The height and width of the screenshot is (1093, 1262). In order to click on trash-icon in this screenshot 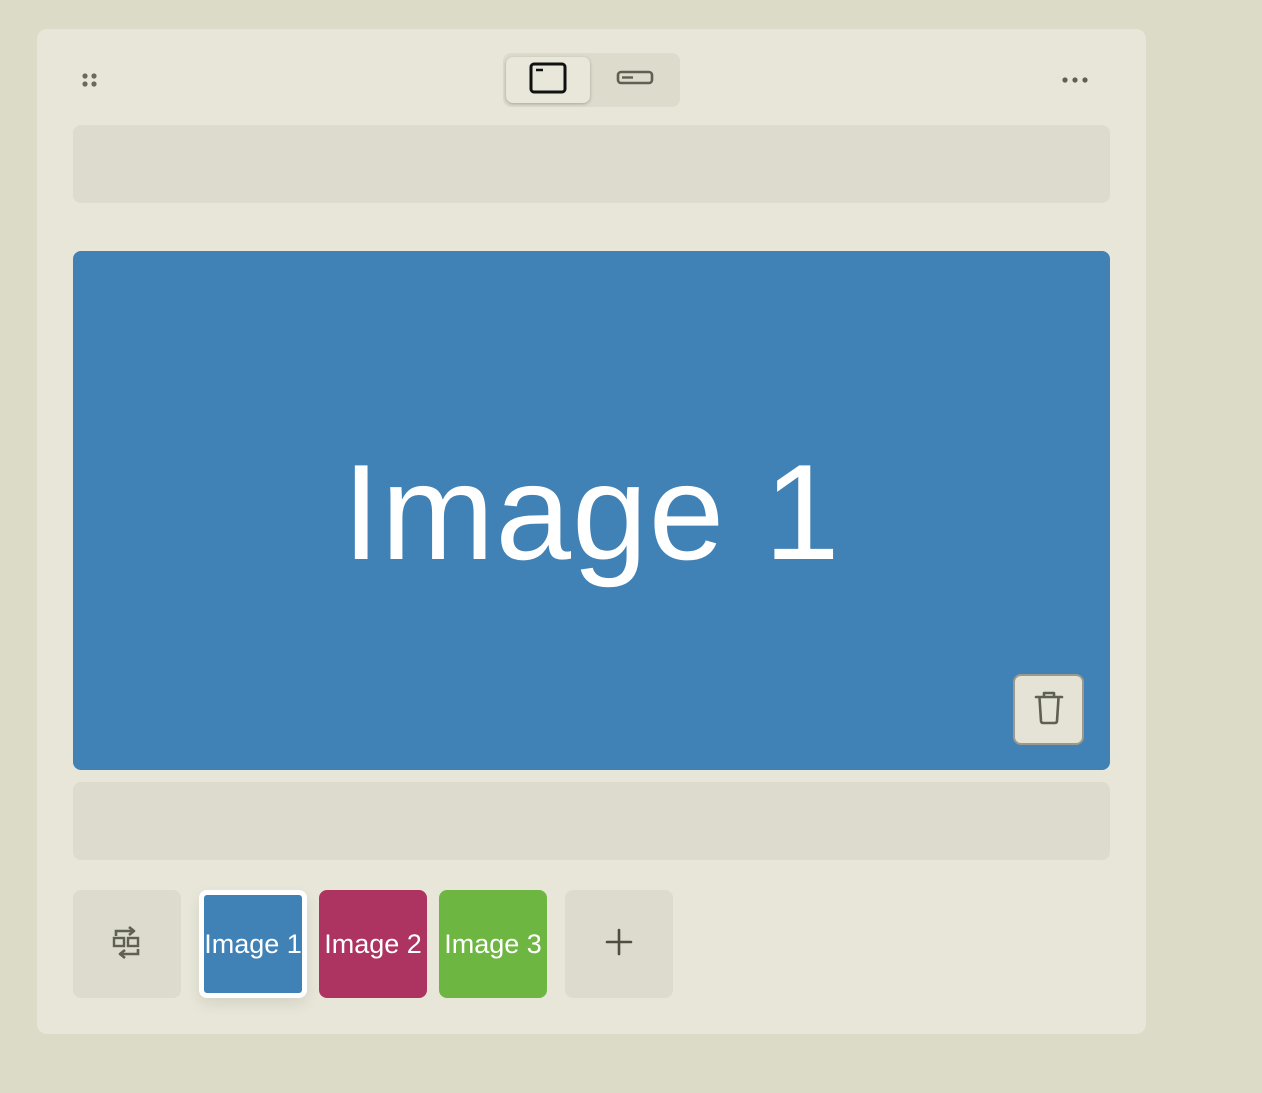, I will do `click(1049, 709)`.